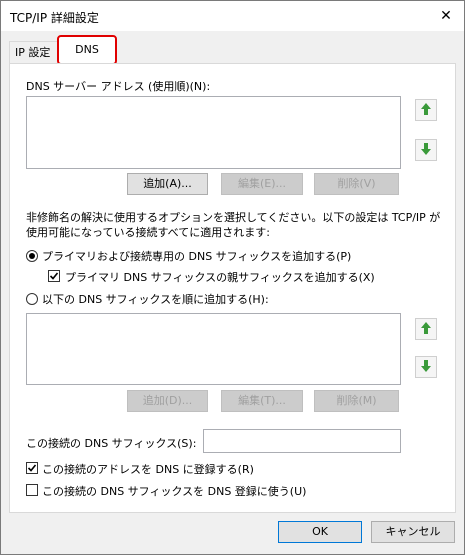 Image resolution: width=465 pixels, height=555 pixels. Describe the element at coordinates (174, 491) in the screenshot. I see `use-suffix-registration-checkbox-label: この接続の DNS サフィックスを DNS 登録に使う(U)` at that location.